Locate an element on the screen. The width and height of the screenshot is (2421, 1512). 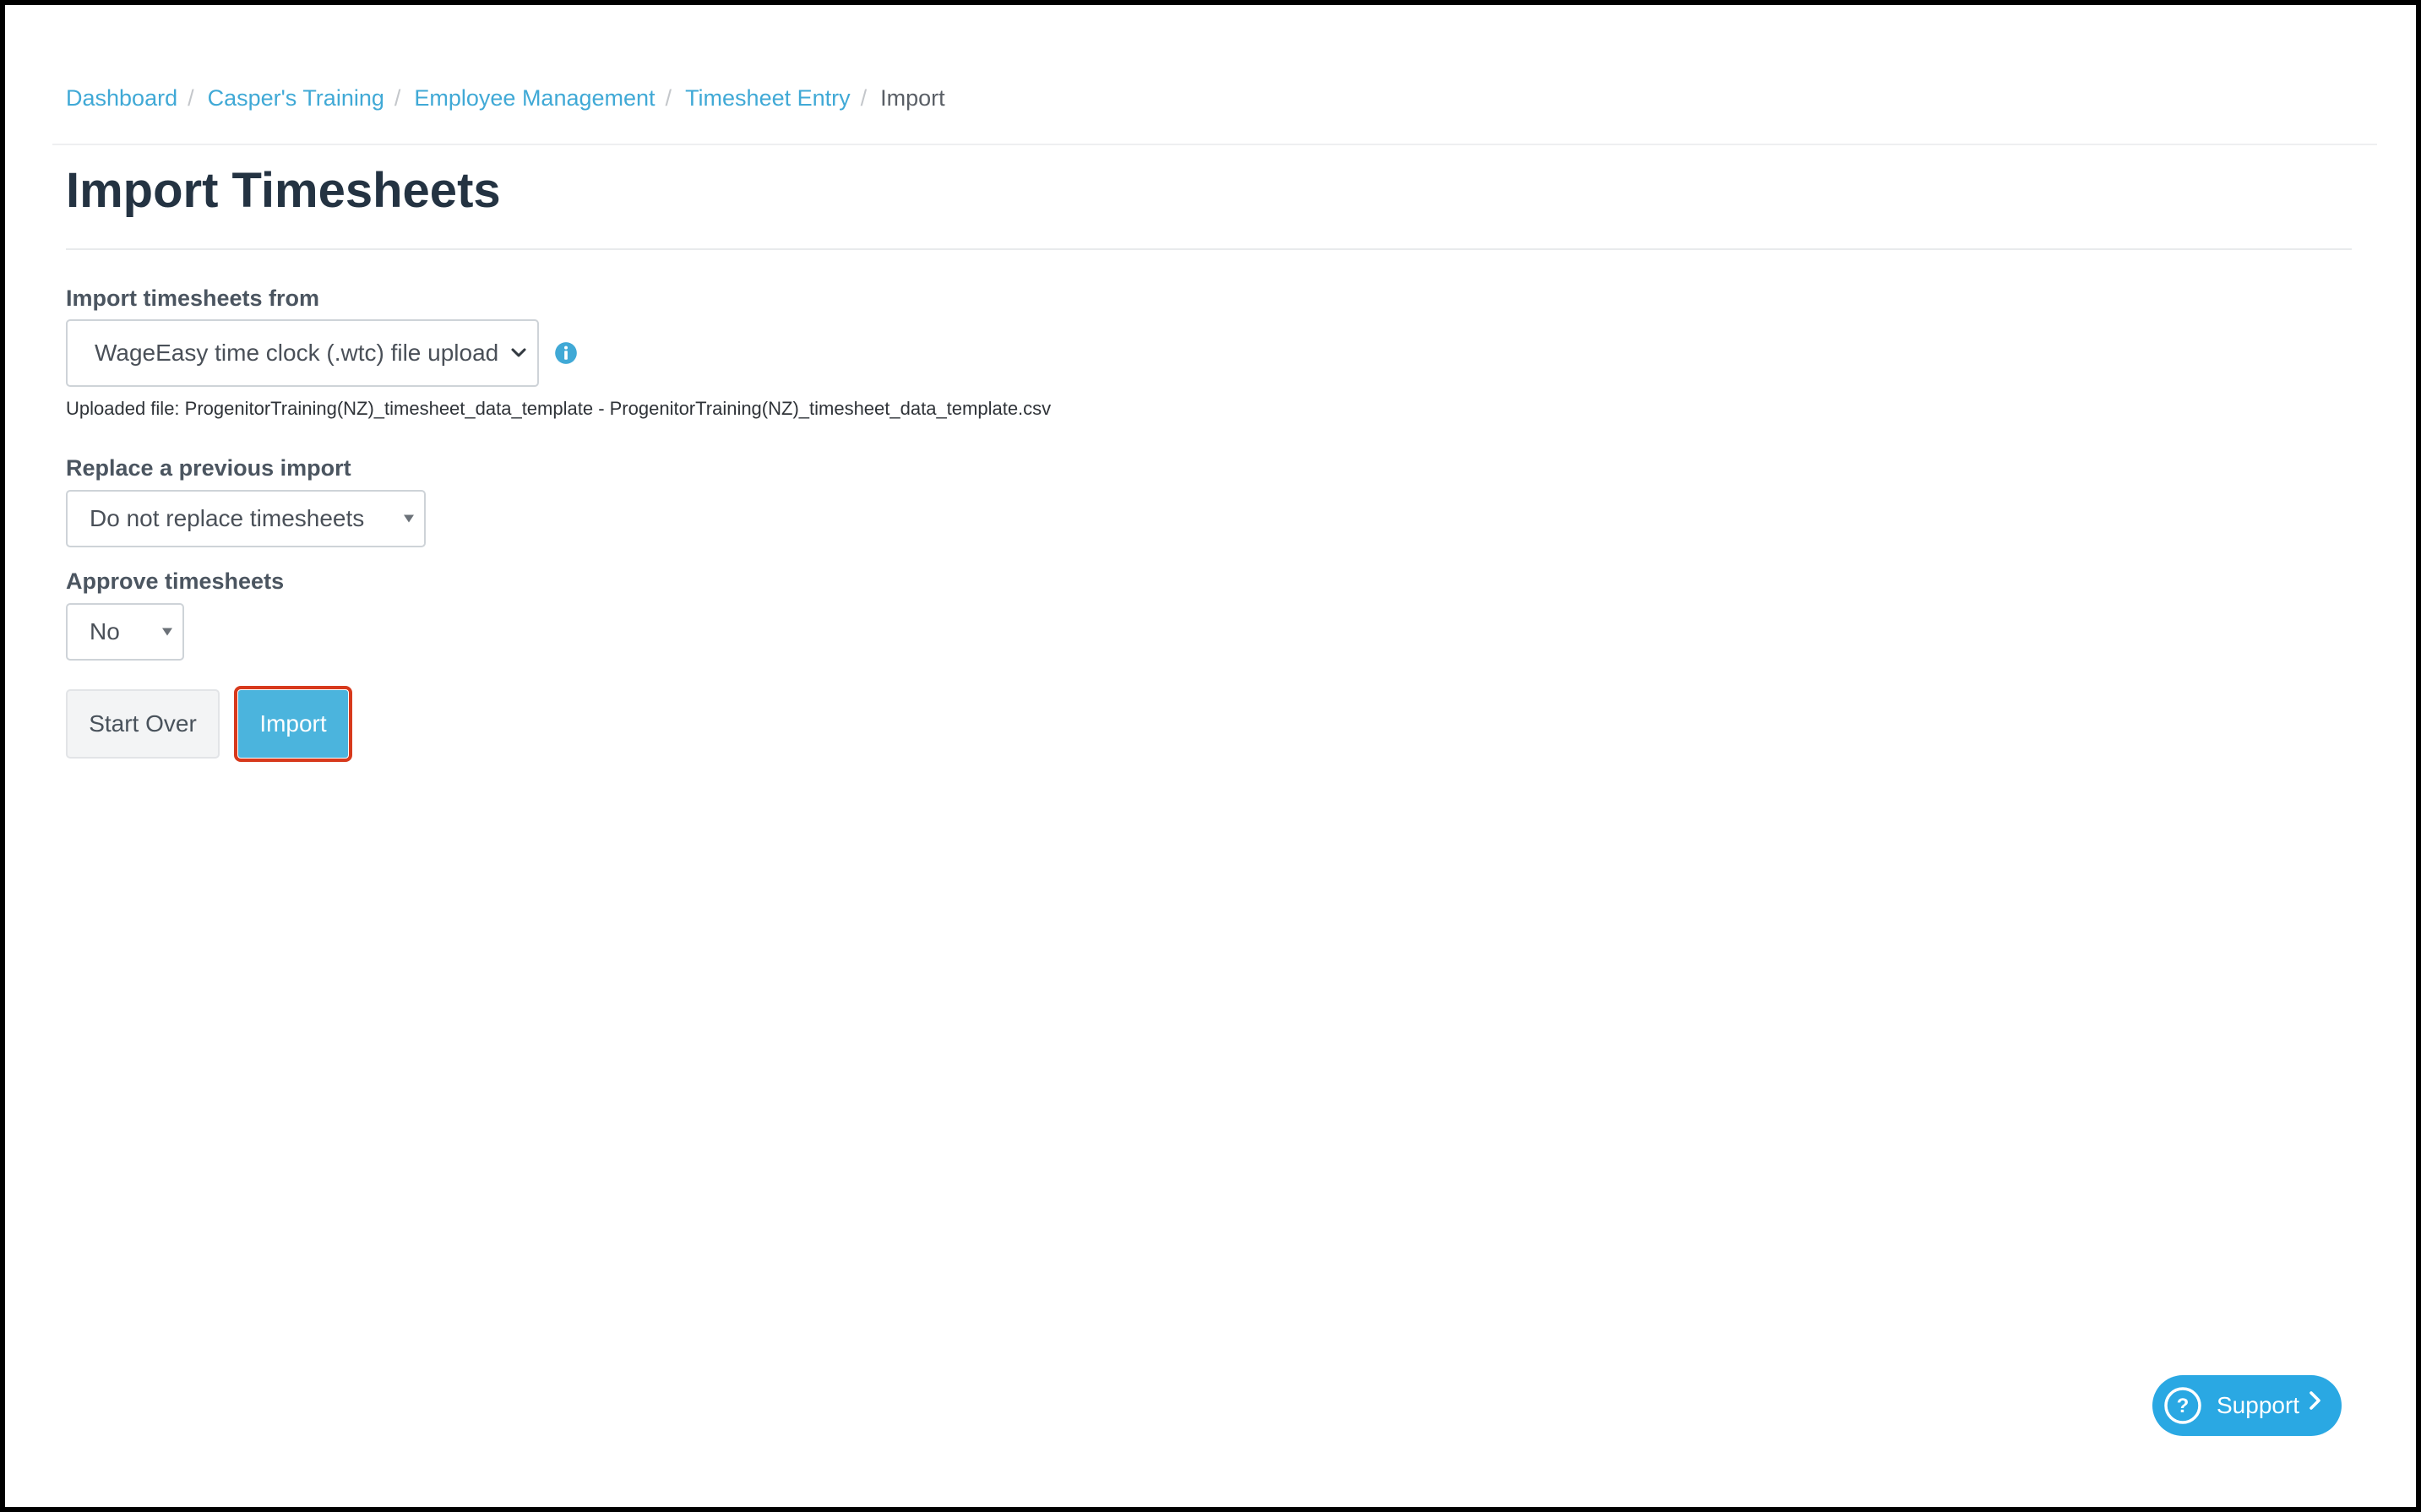
chevron-right-icon is located at coordinates (2314, 1400).